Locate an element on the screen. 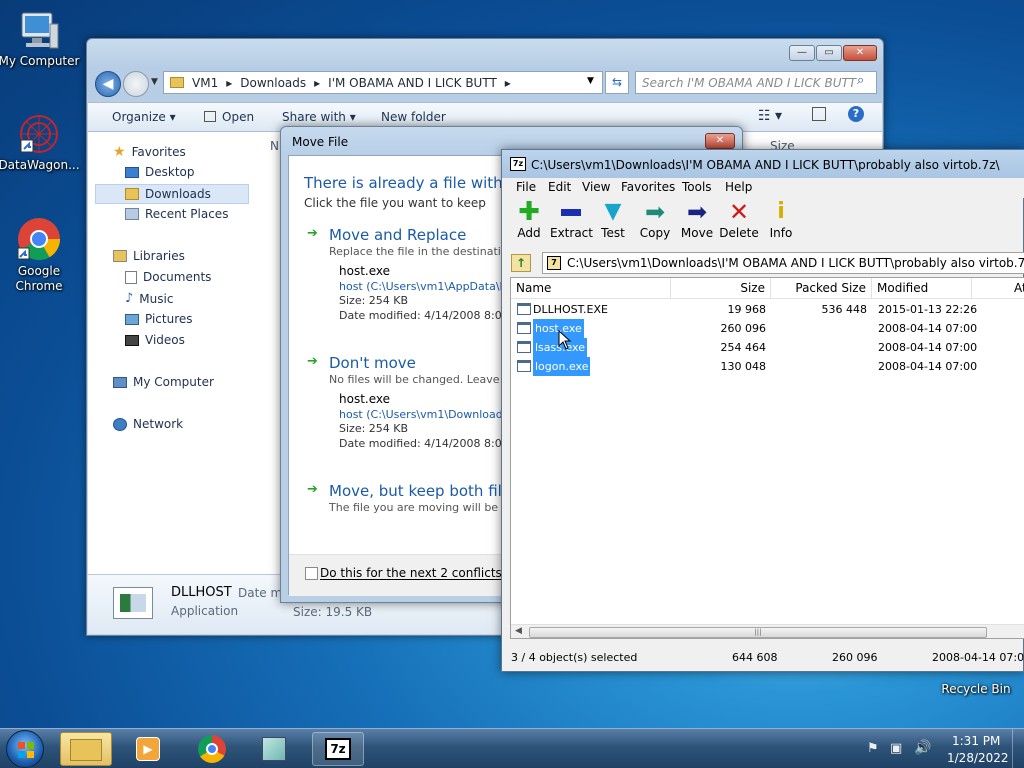 This screenshot has width=1024, height=768. taskbar-chrome-button is located at coordinates (212, 749).